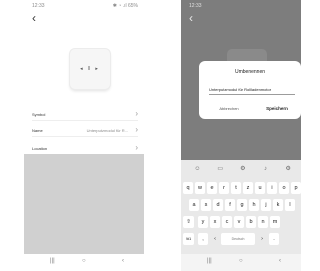 The image size is (320, 271). I want to click on lang-next-icon: ›, so click(262, 239).